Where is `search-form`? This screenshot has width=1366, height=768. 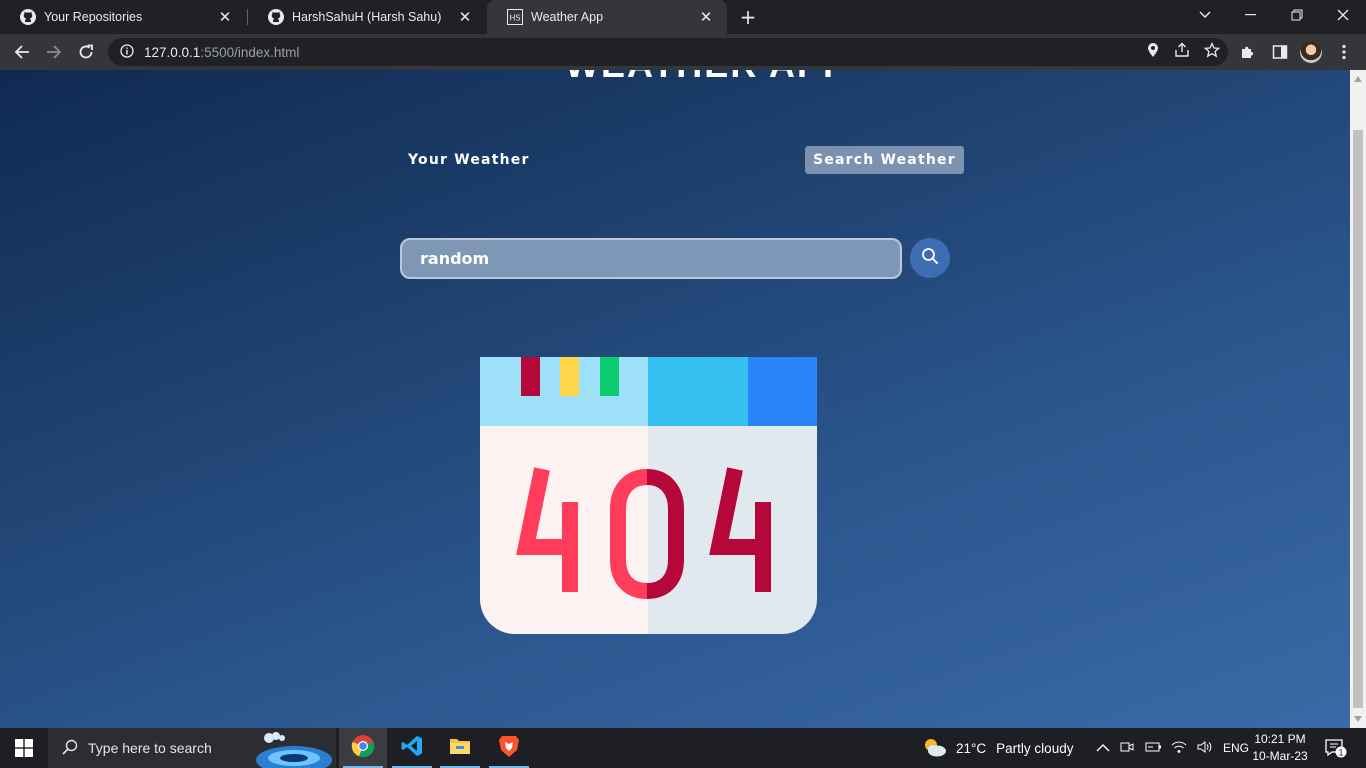 search-form is located at coordinates (675, 259).